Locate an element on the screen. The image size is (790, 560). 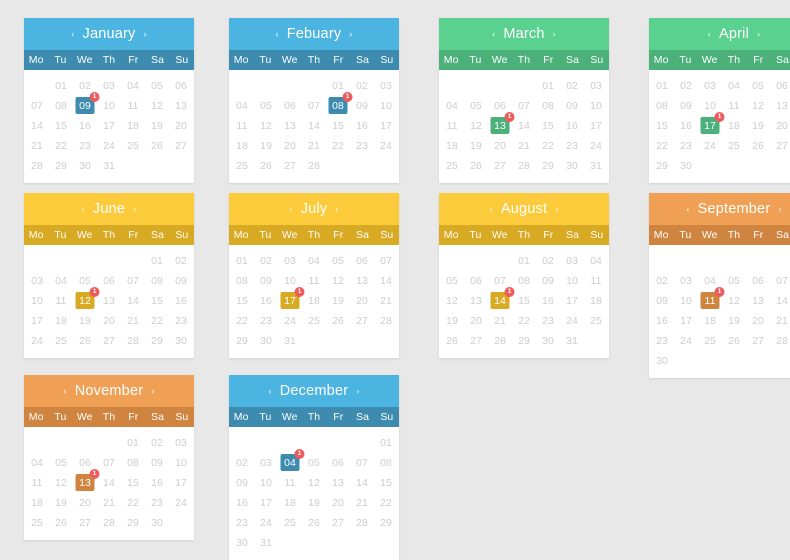
day-cell: 31 is located at coordinates (266, 542).